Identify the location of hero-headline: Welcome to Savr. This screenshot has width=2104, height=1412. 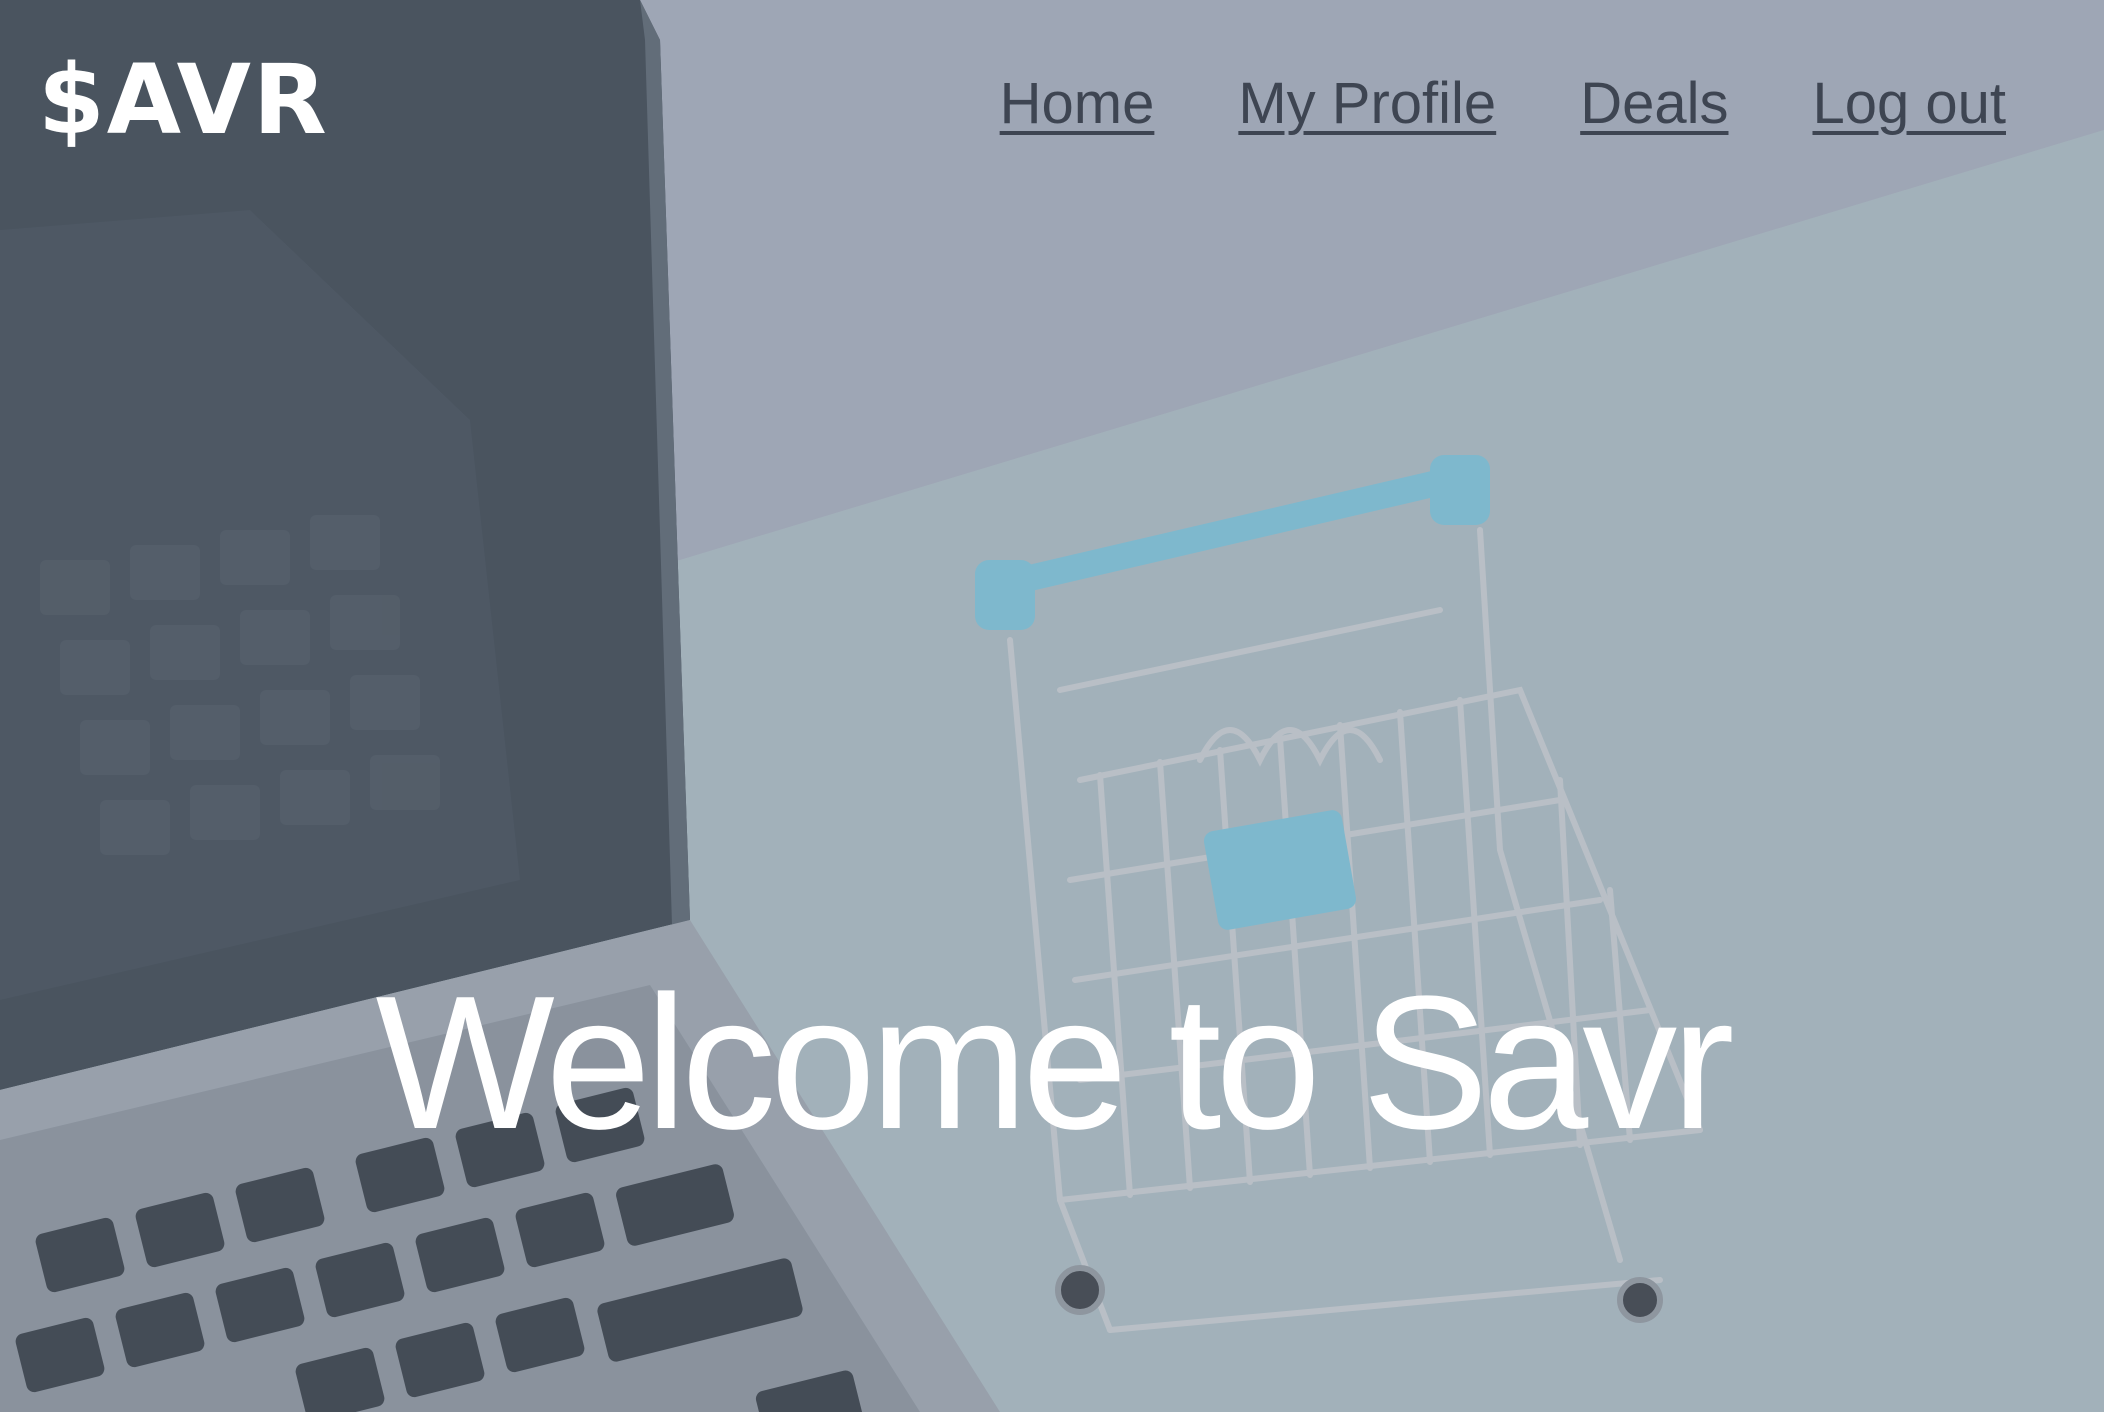
(1054, 1063).